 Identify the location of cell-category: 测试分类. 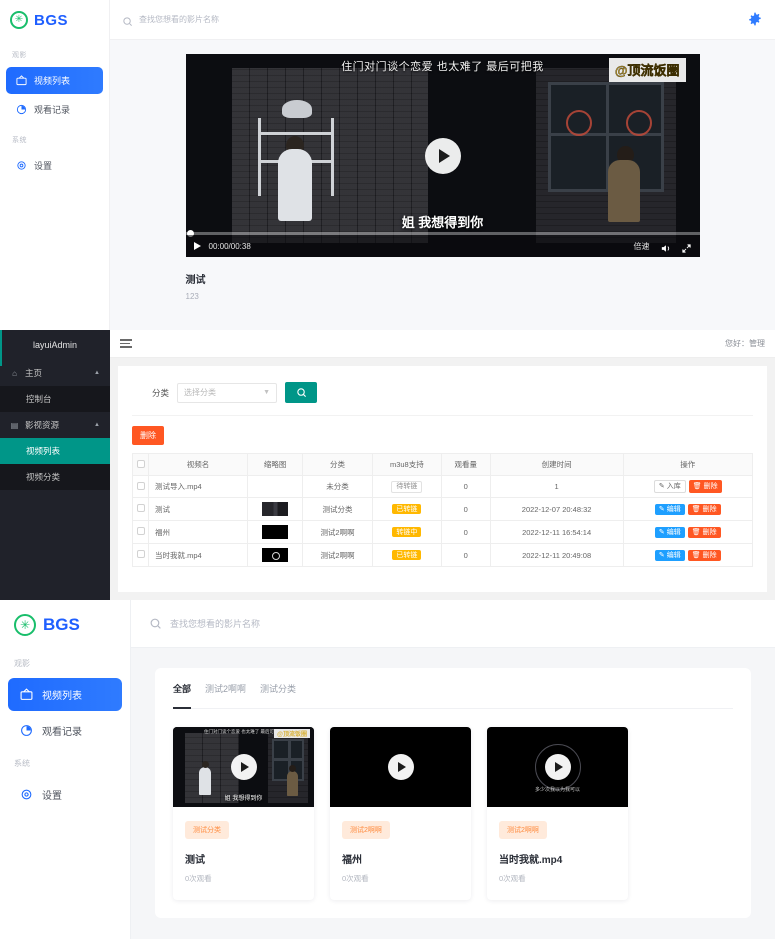
(337, 509).